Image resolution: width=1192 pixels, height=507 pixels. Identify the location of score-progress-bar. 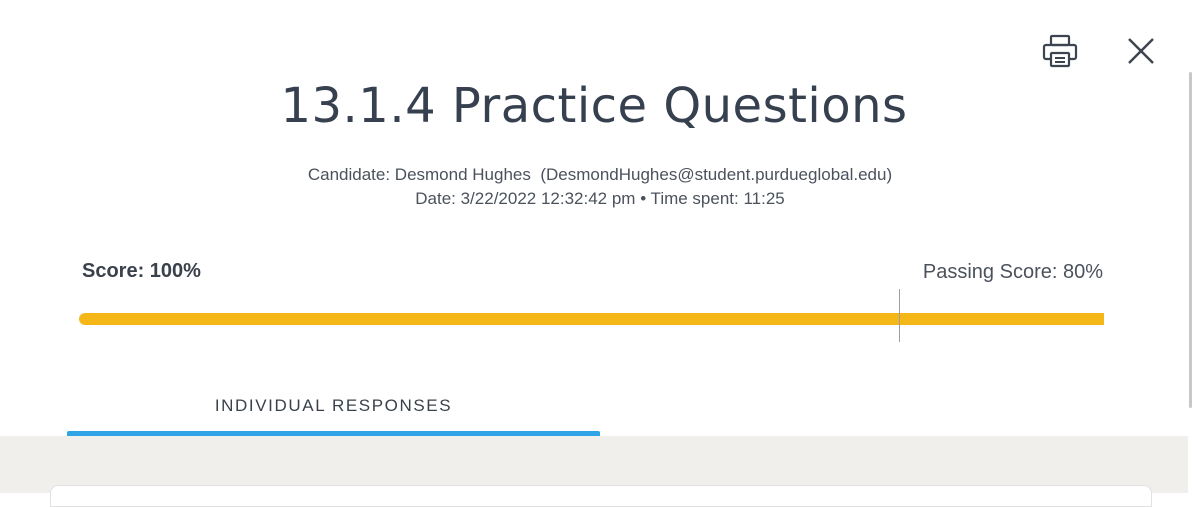
(591, 319).